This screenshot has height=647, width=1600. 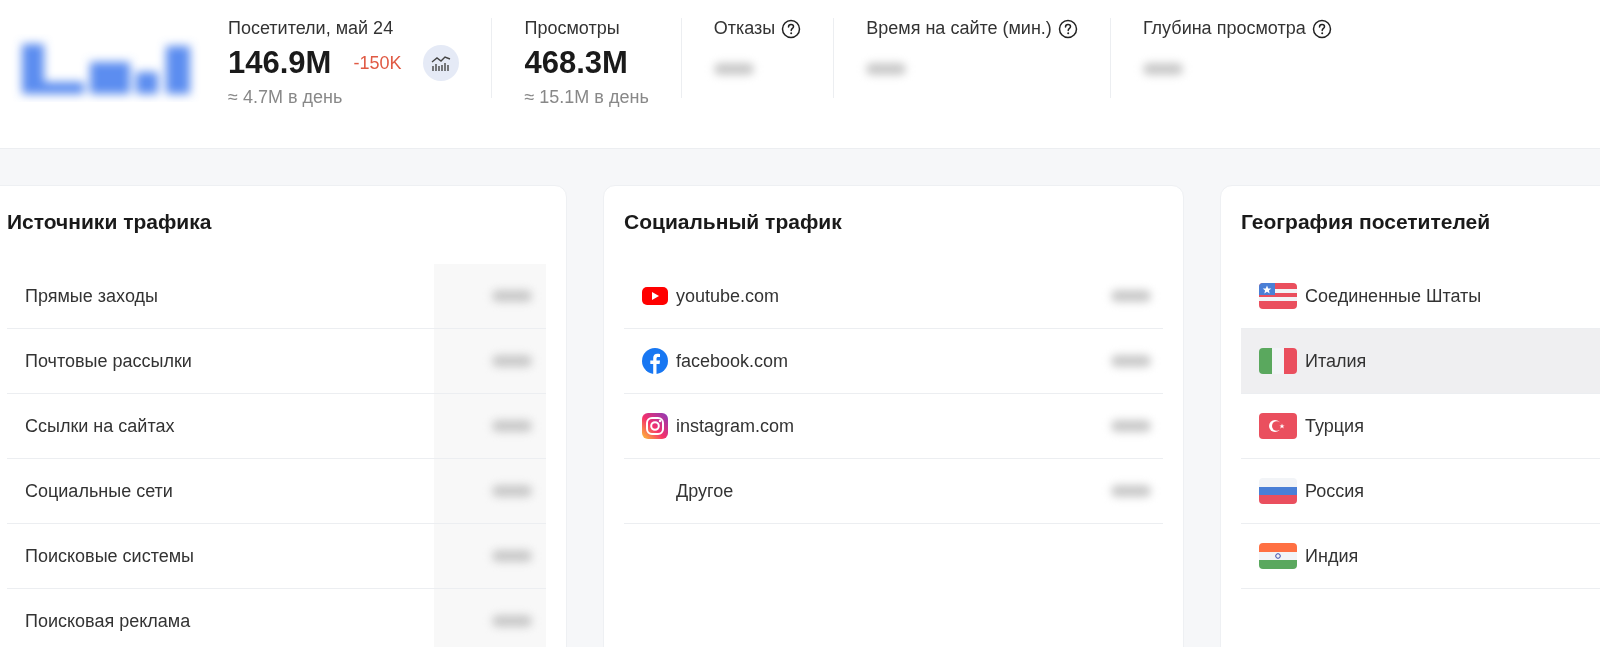 I want to click on site-name: facebook.com, so click(x=732, y=360).